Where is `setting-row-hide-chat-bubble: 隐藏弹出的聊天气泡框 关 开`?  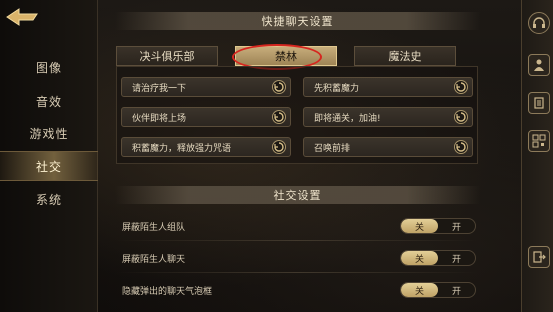 setting-row-hide-chat-bubble: 隐藏弹出的聊天气泡框 关 开 is located at coordinates (297, 290).